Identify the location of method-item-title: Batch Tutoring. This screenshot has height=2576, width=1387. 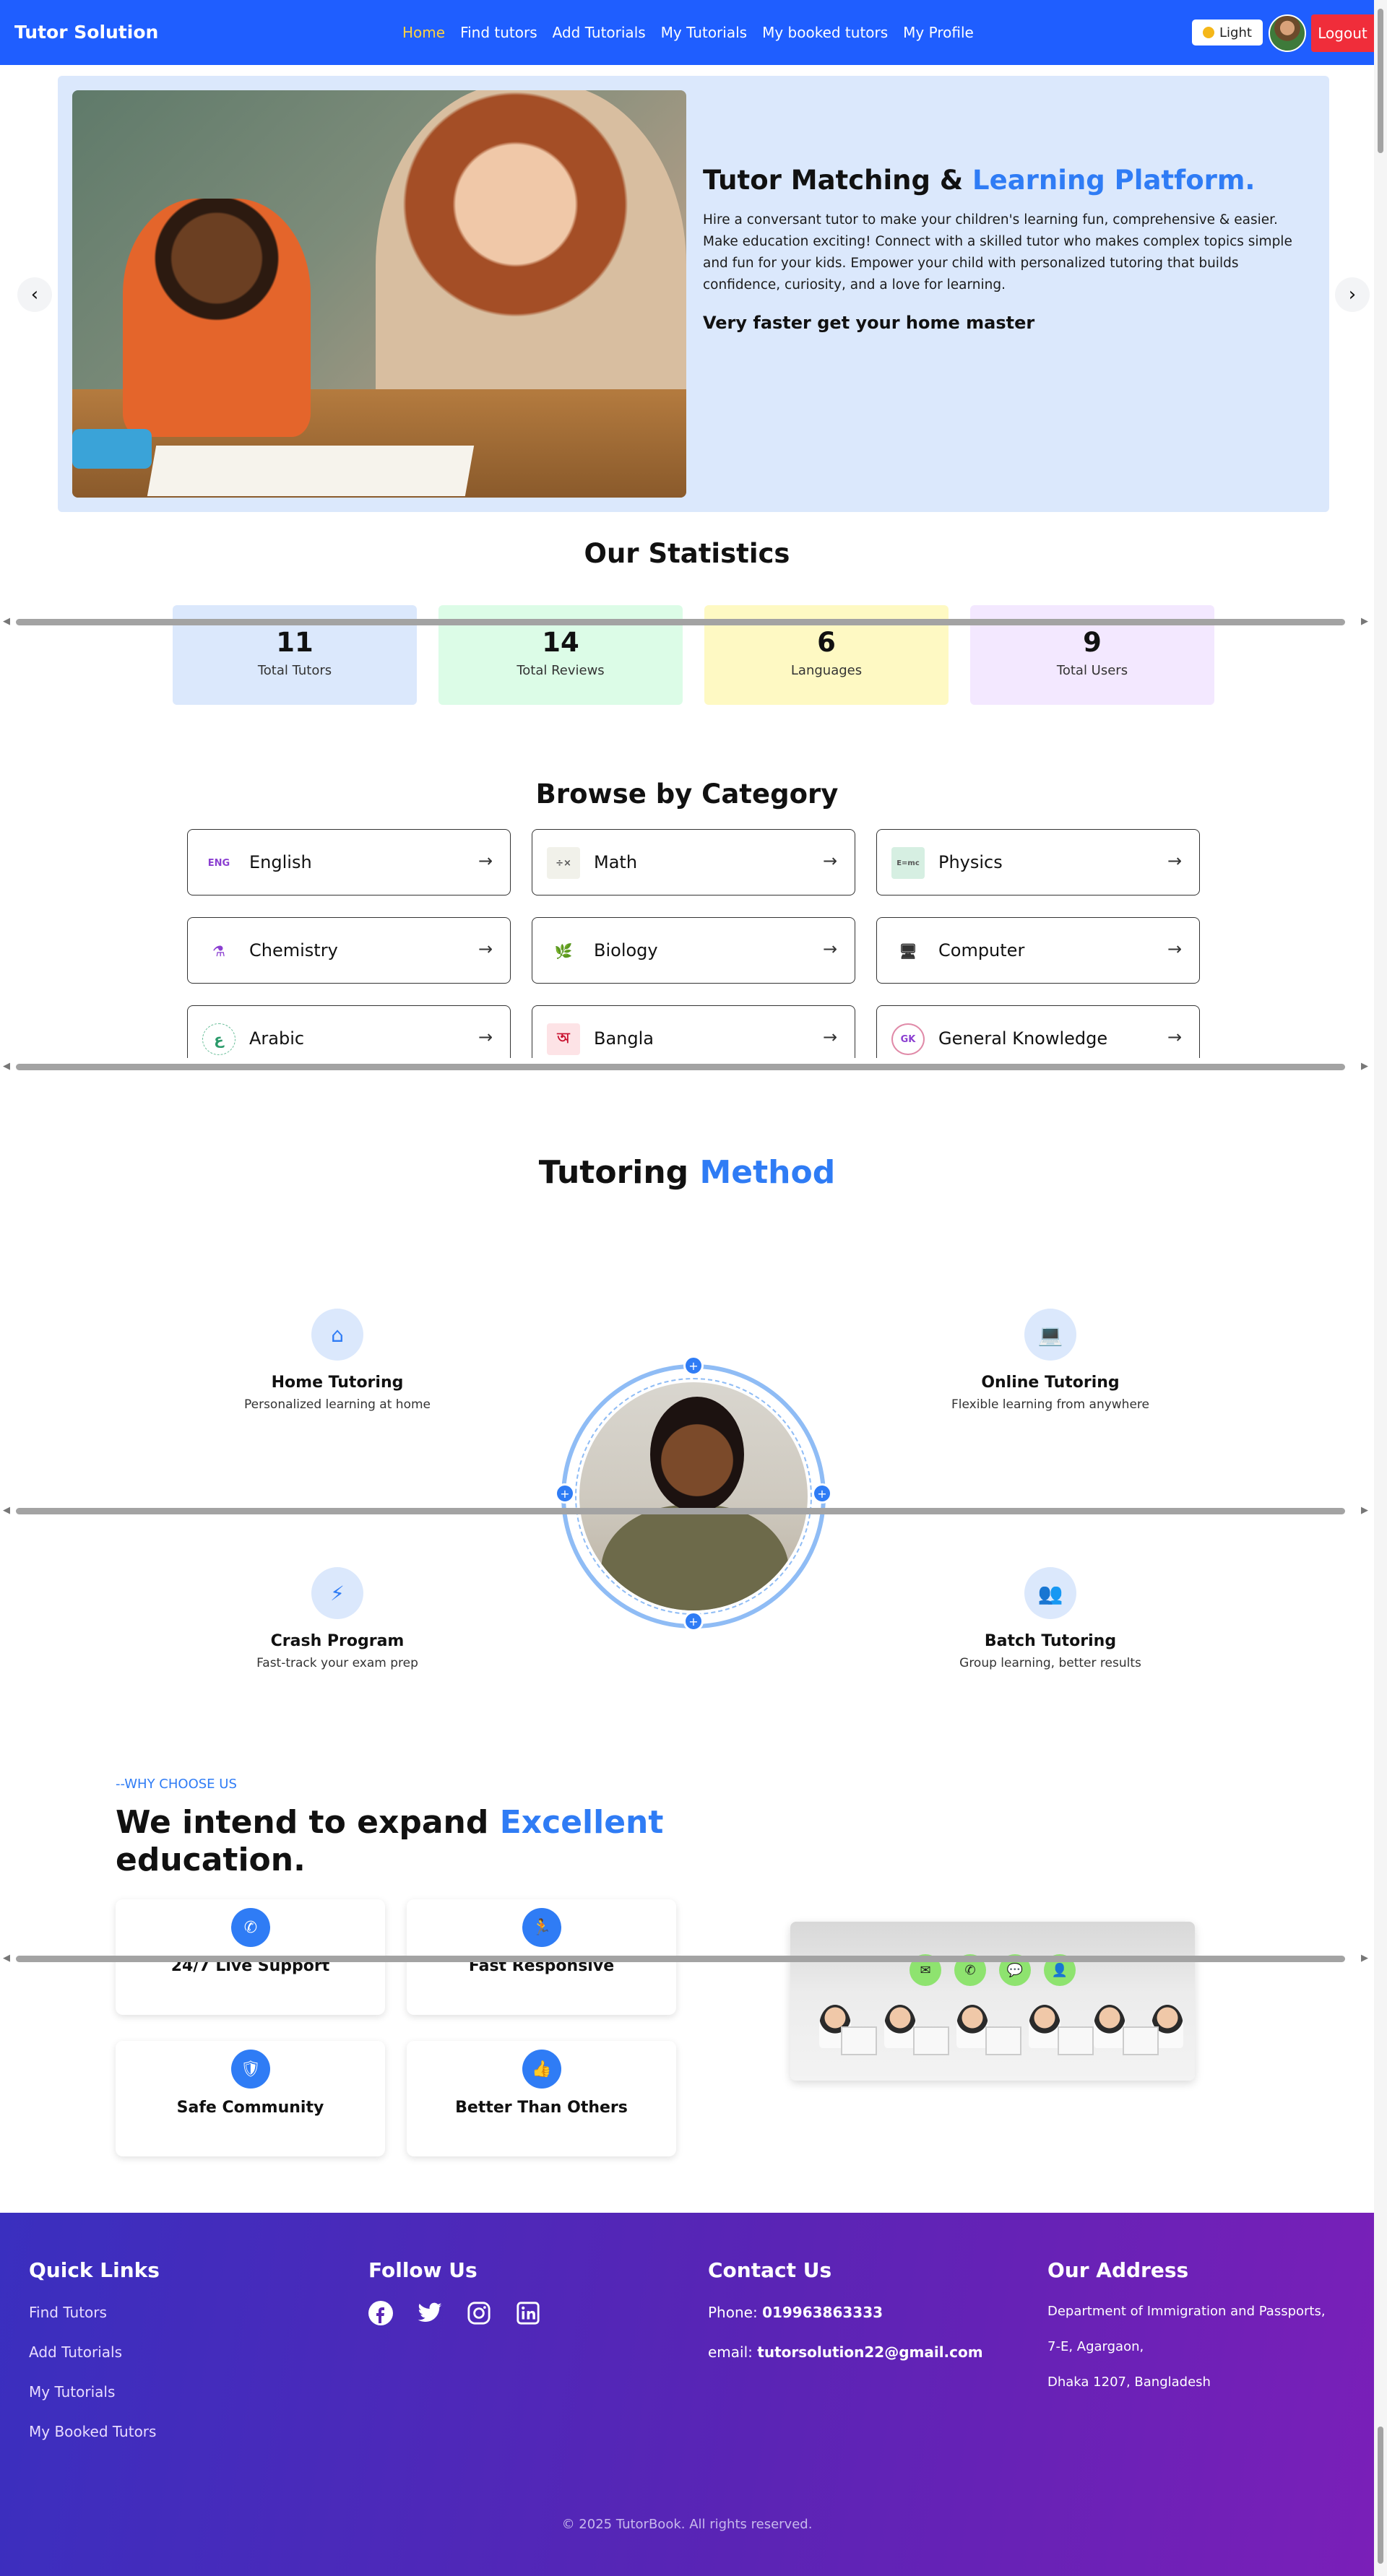
(1050, 1641).